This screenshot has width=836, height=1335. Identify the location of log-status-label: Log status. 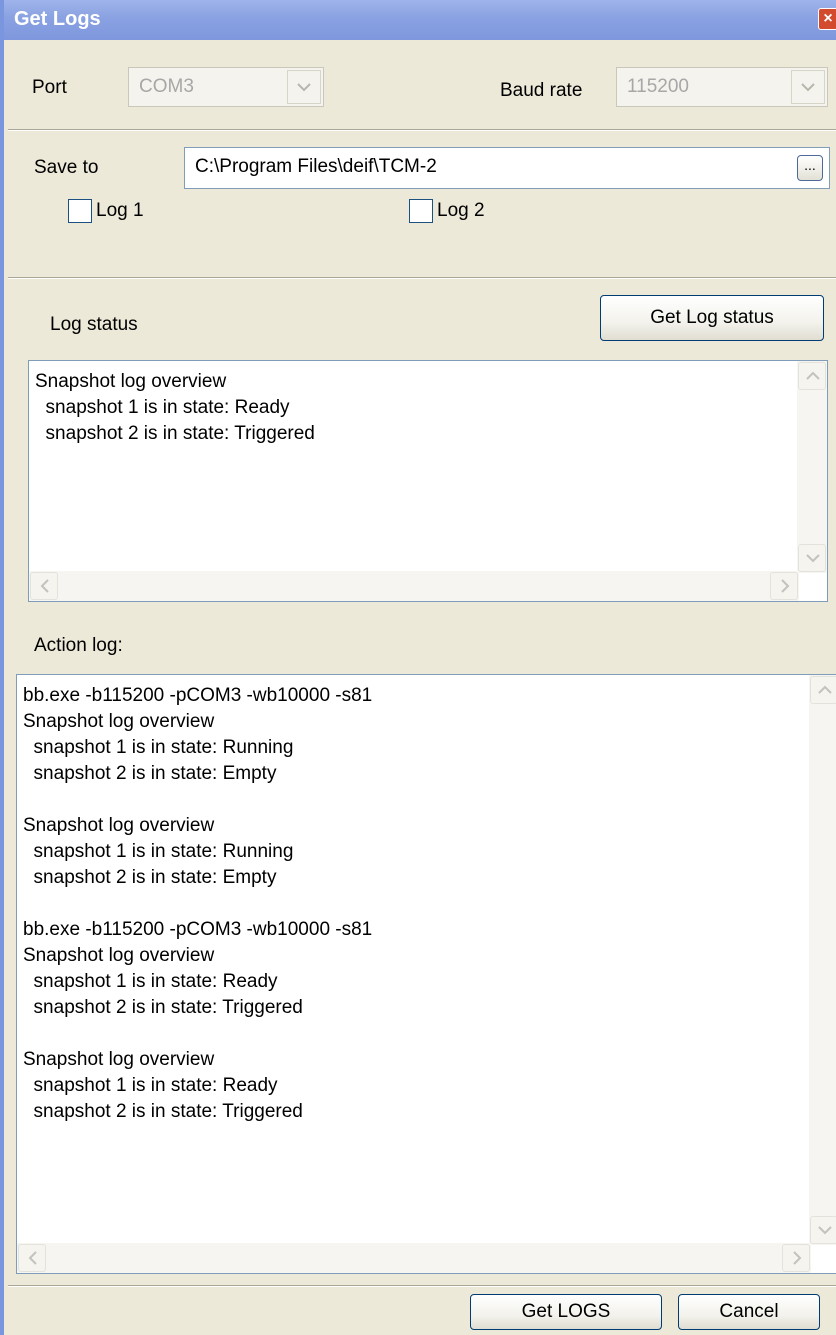
(94, 324).